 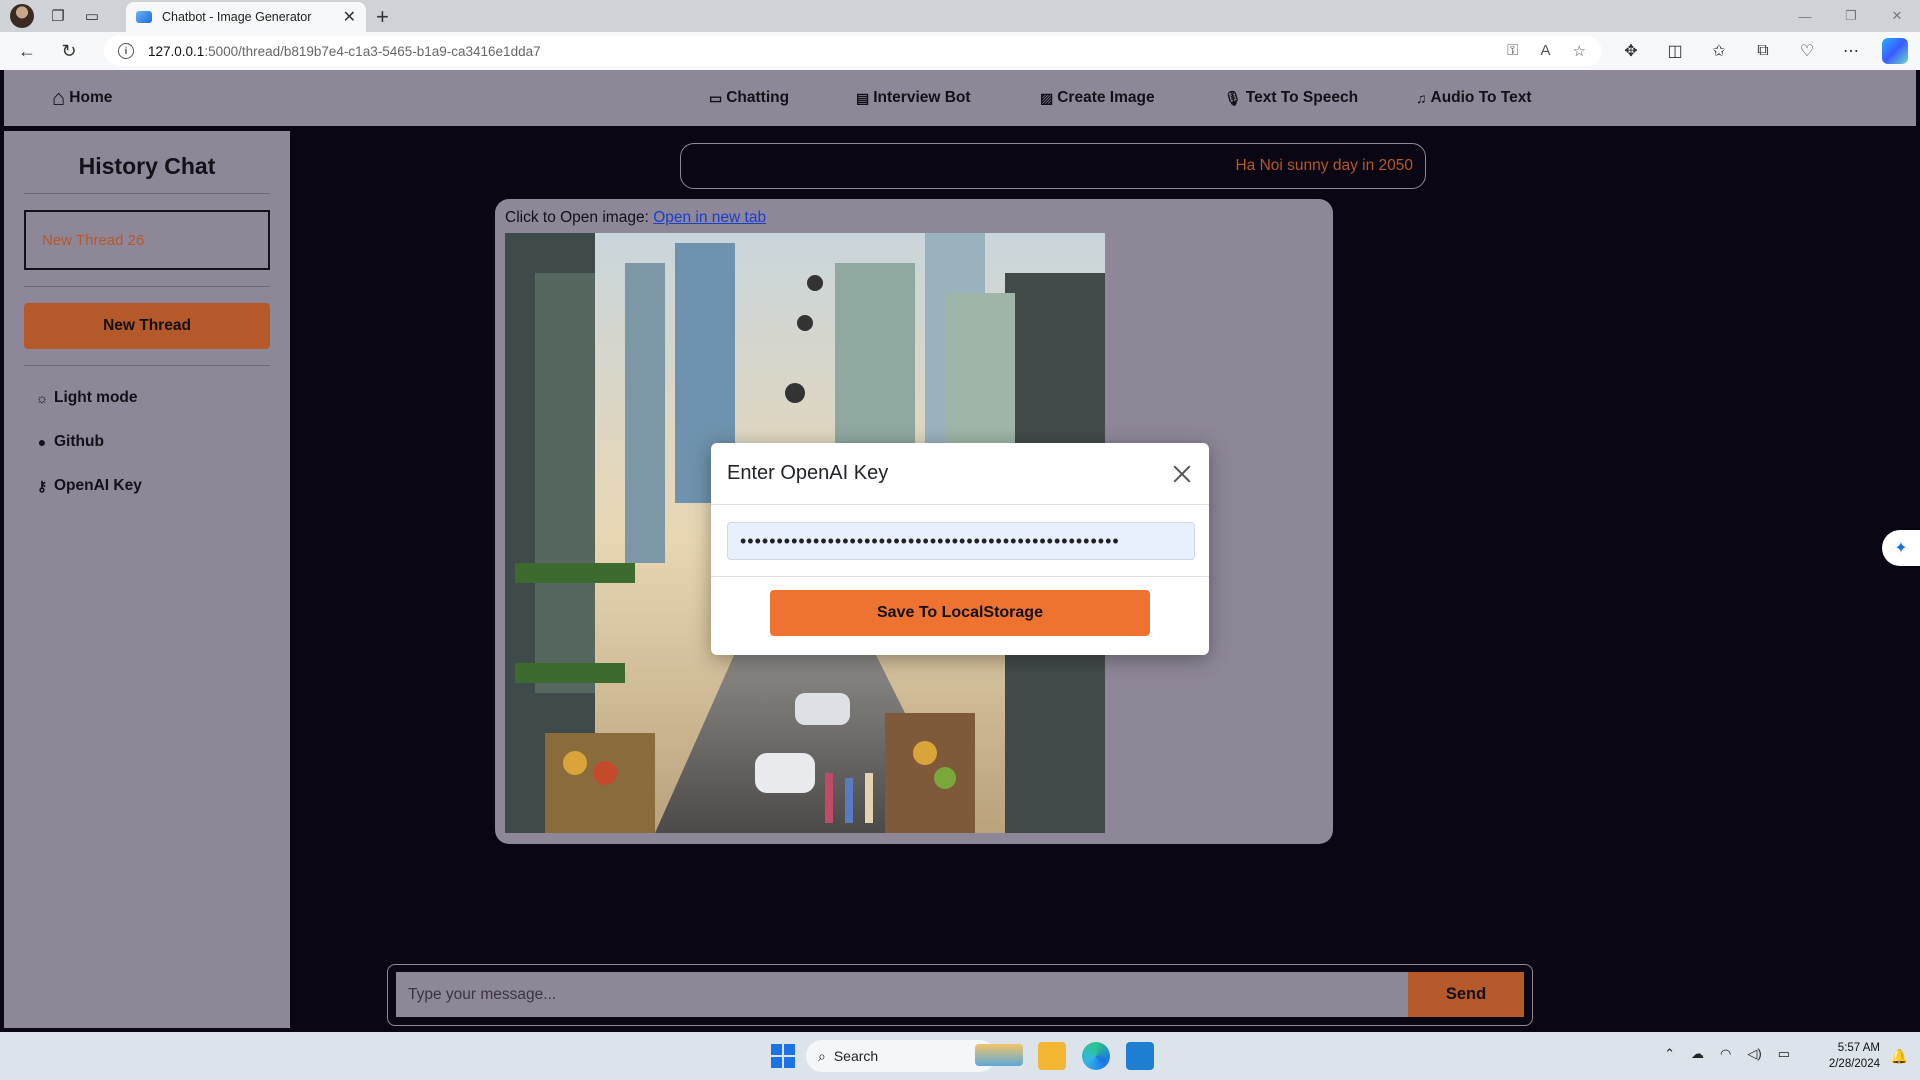 I want to click on github-label: Github, so click(x=79, y=441).